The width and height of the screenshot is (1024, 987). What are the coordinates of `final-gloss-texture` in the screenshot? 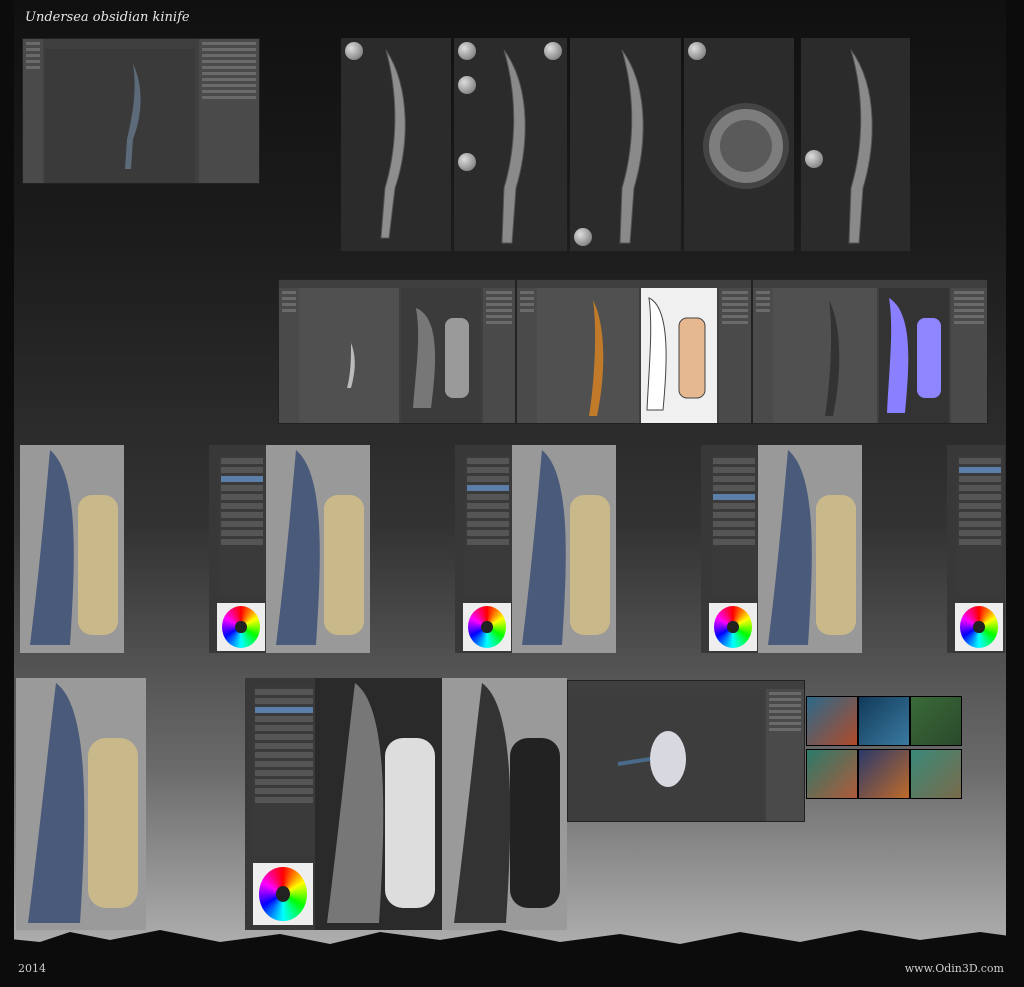 It's located at (504, 804).